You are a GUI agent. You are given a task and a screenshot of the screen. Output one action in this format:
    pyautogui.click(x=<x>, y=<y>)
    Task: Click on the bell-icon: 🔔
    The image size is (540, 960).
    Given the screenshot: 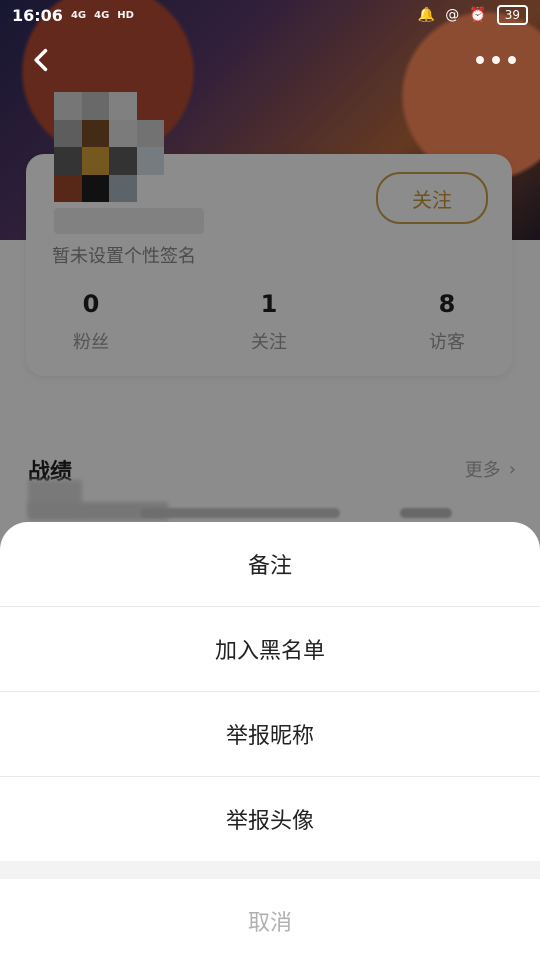 What is the action you would take?
    pyautogui.click(x=426, y=15)
    